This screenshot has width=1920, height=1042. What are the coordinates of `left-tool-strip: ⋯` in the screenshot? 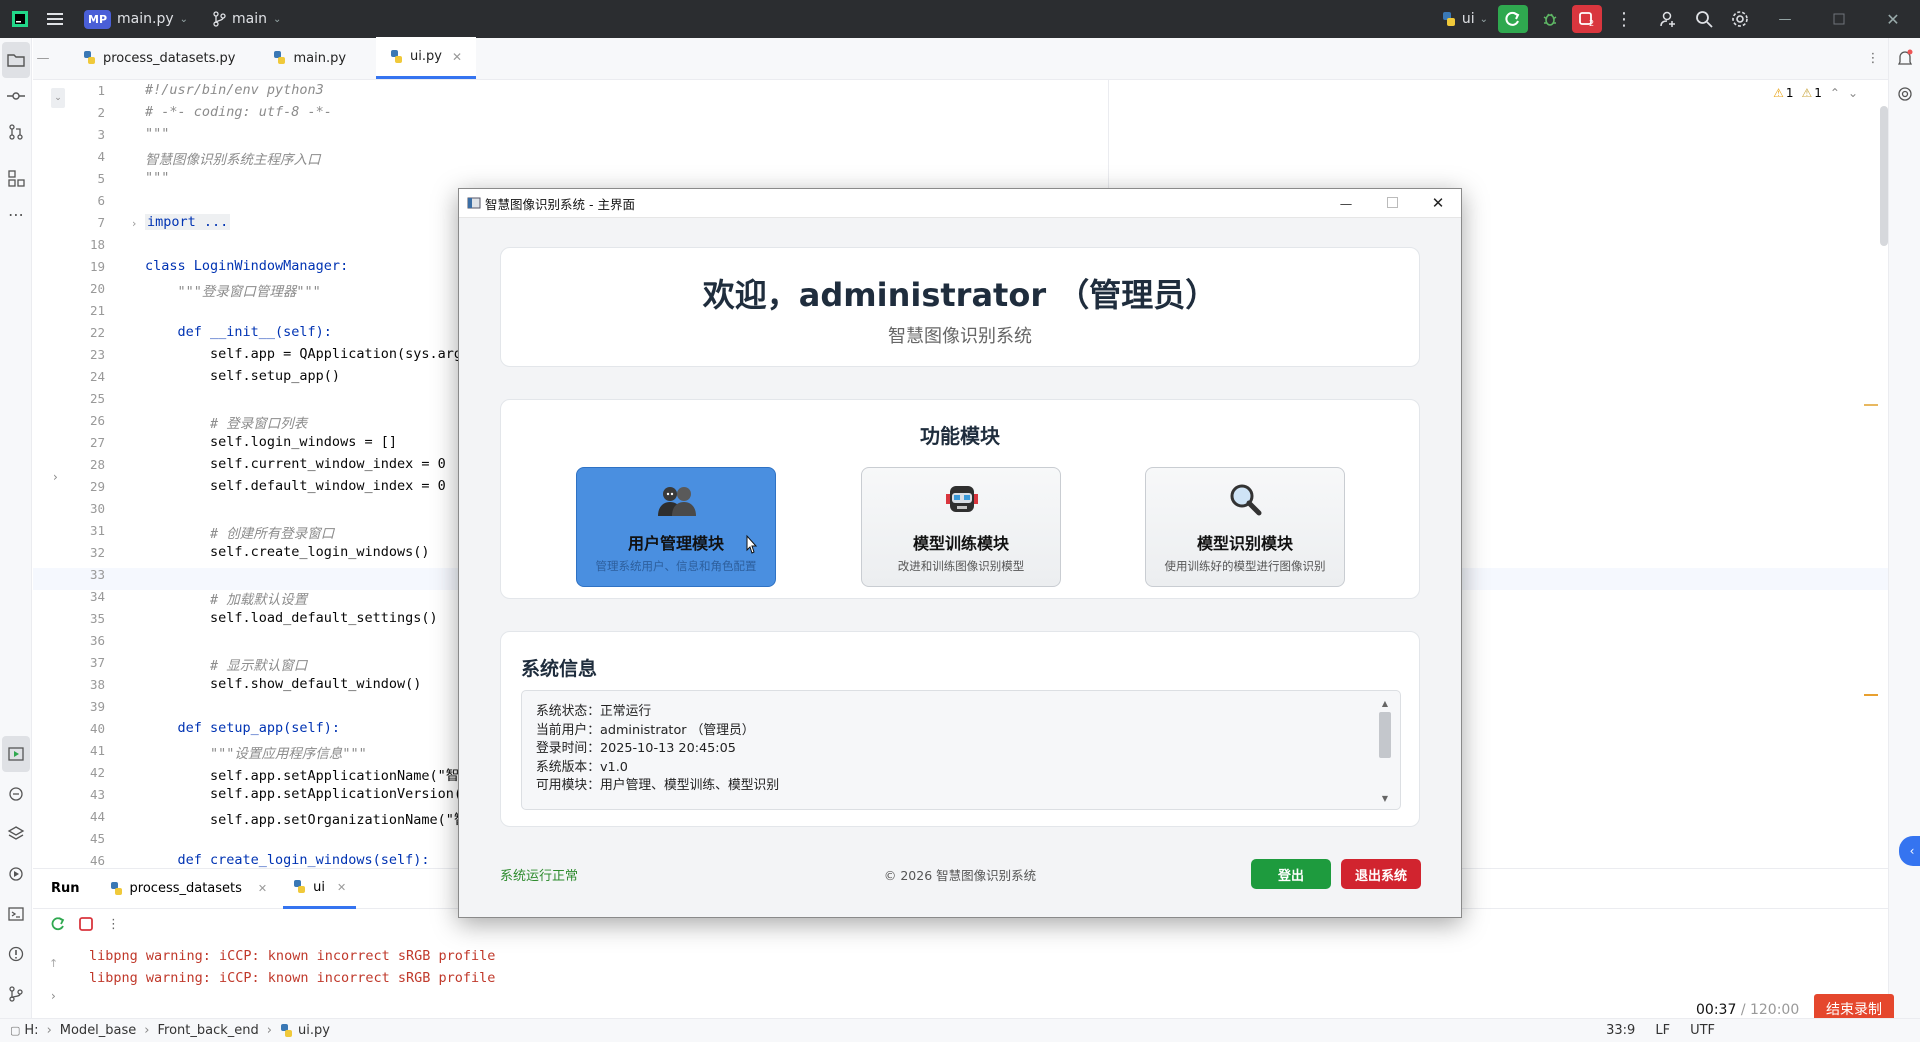 It's located at (16, 528).